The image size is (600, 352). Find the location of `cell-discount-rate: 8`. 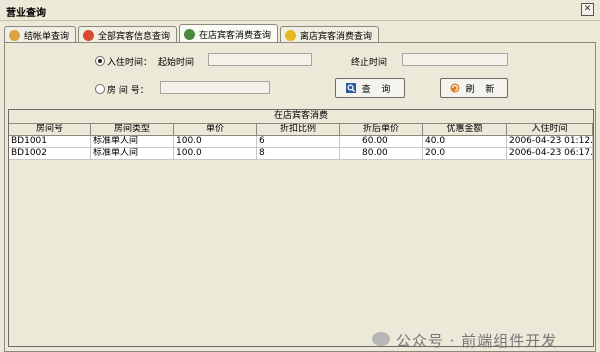

cell-discount-rate: 8 is located at coordinates (298, 154).